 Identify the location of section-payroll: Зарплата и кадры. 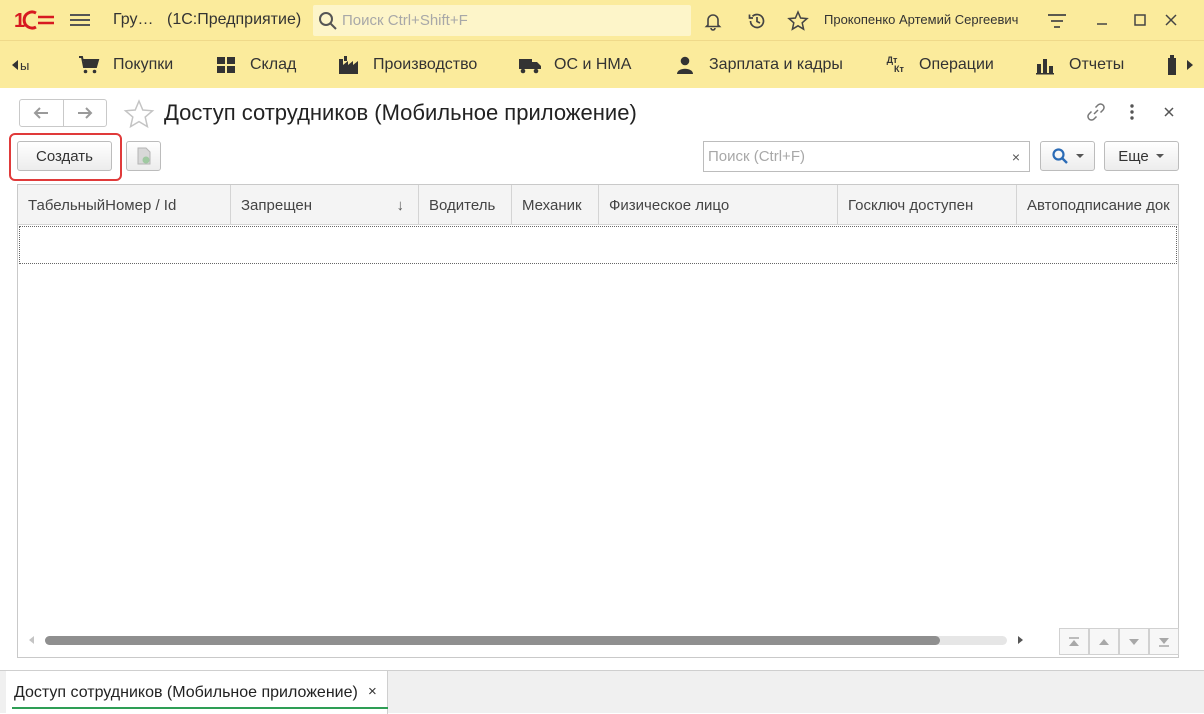
(758, 65).